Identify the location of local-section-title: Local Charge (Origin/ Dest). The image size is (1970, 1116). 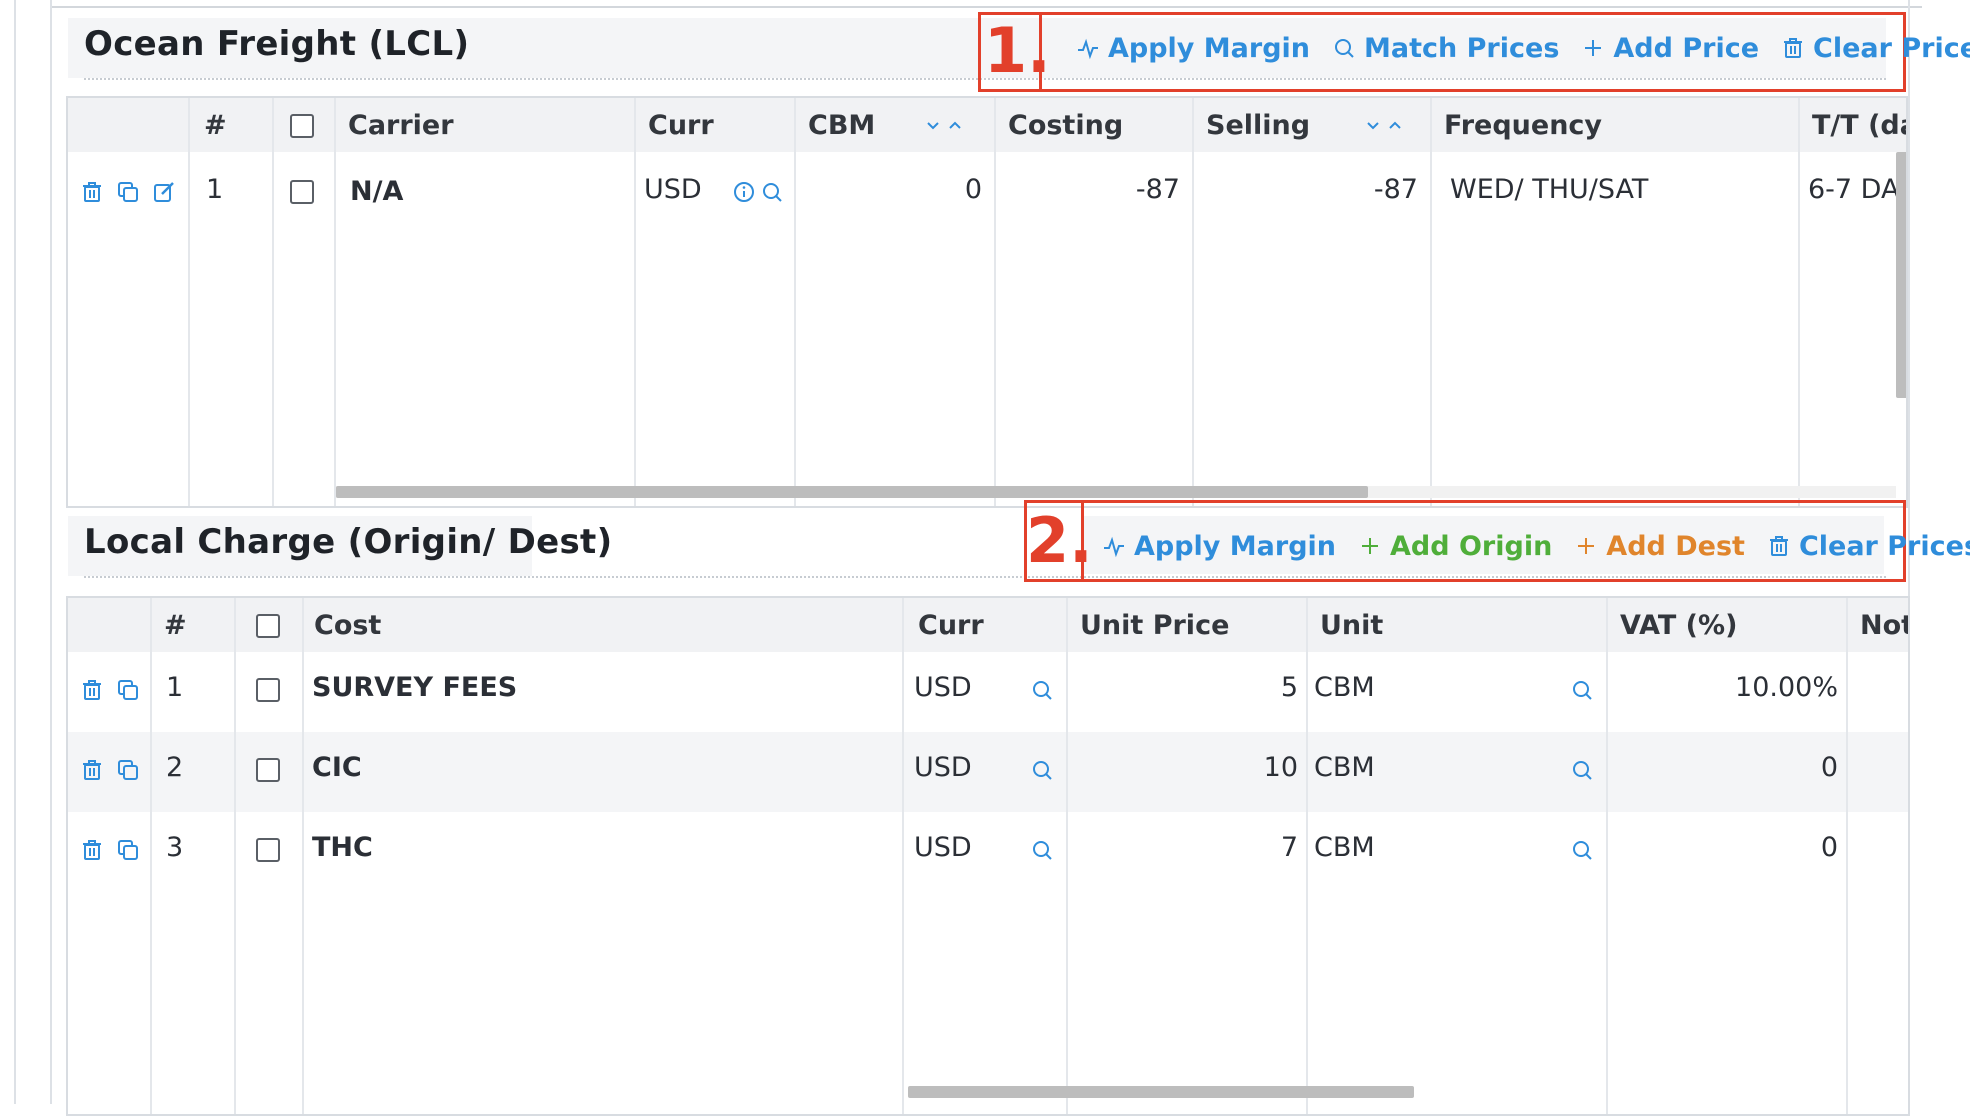
(348, 542).